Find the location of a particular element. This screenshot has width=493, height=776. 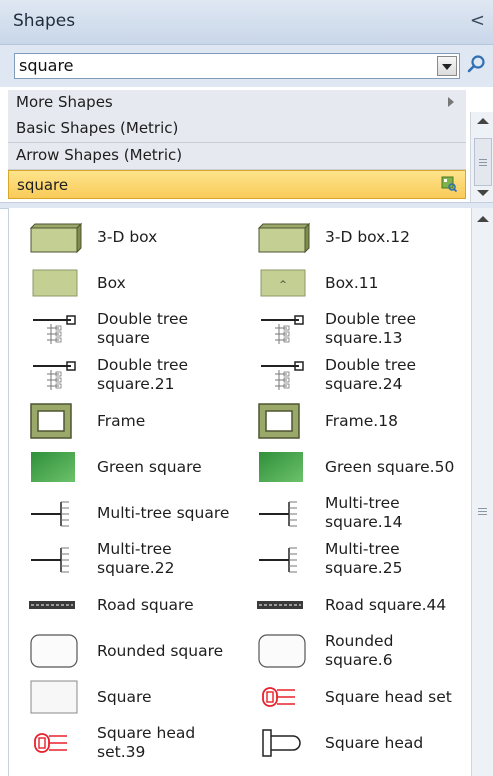

shape-item: Square is located at coordinates (127, 697).